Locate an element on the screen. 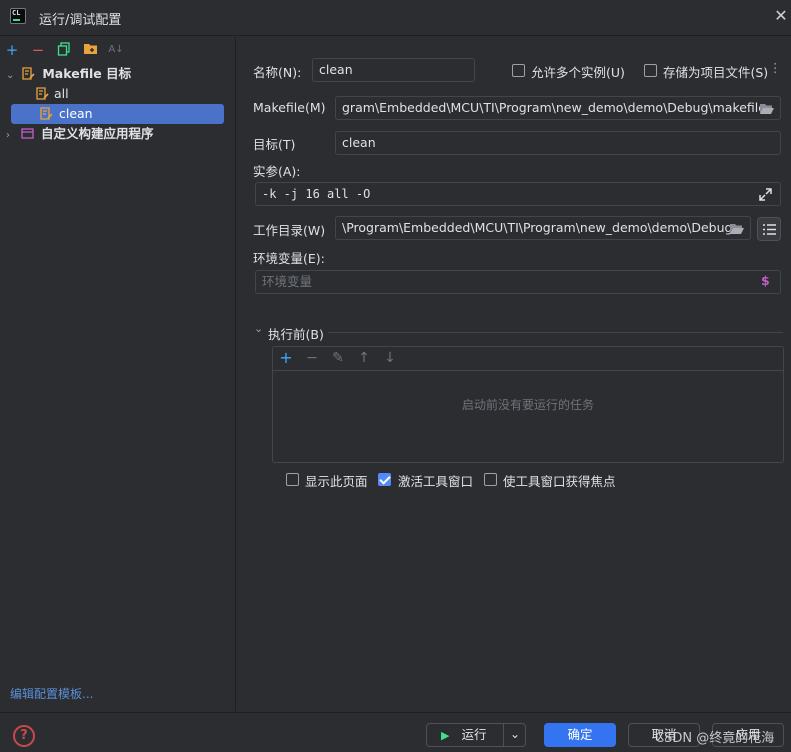 The image size is (791, 752). name-label: 名称(N): is located at coordinates (277, 72).